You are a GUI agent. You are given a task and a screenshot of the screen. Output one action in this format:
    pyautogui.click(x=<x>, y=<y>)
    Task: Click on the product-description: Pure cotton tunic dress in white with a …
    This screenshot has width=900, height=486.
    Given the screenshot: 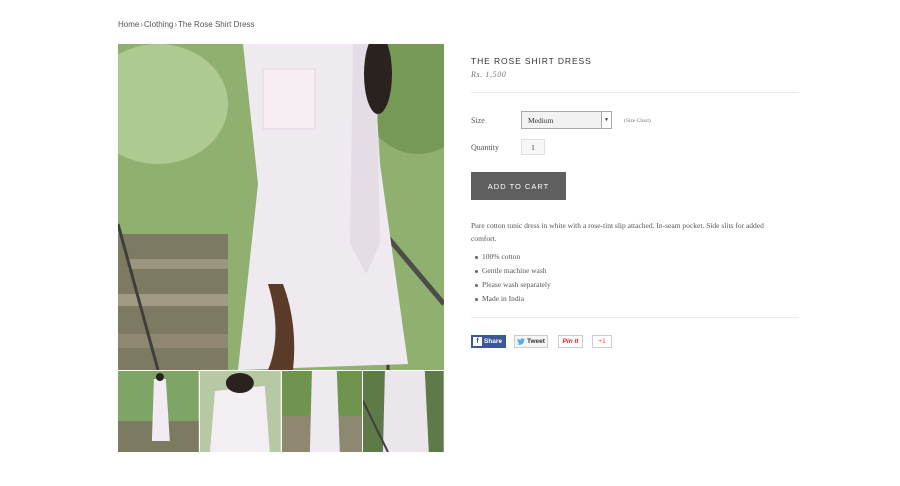 What is the action you would take?
    pyautogui.click(x=617, y=232)
    